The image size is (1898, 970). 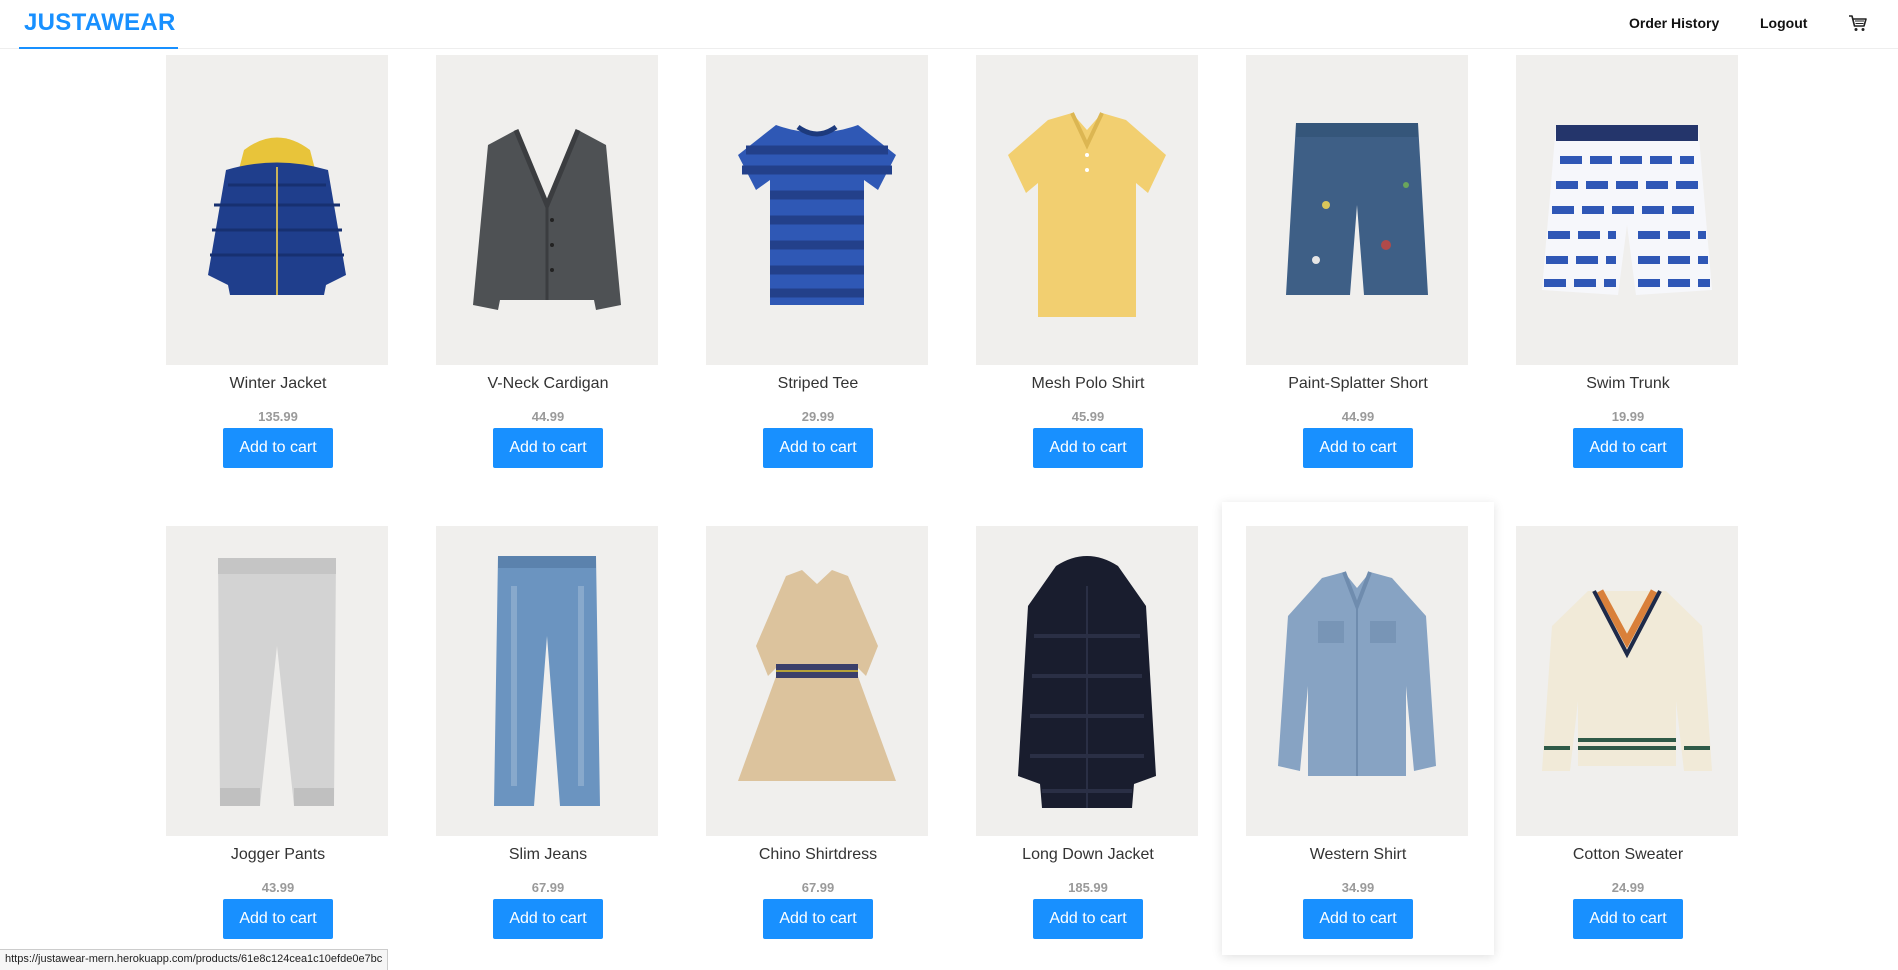 I want to click on product-name: Long Down Jacket, so click(x=1088, y=855).